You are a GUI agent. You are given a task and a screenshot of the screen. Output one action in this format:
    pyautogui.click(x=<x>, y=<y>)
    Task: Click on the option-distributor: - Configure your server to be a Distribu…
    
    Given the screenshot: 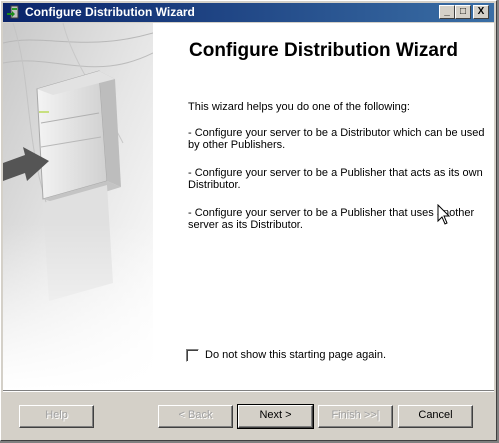 What is the action you would take?
    pyautogui.click(x=336, y=139)
    